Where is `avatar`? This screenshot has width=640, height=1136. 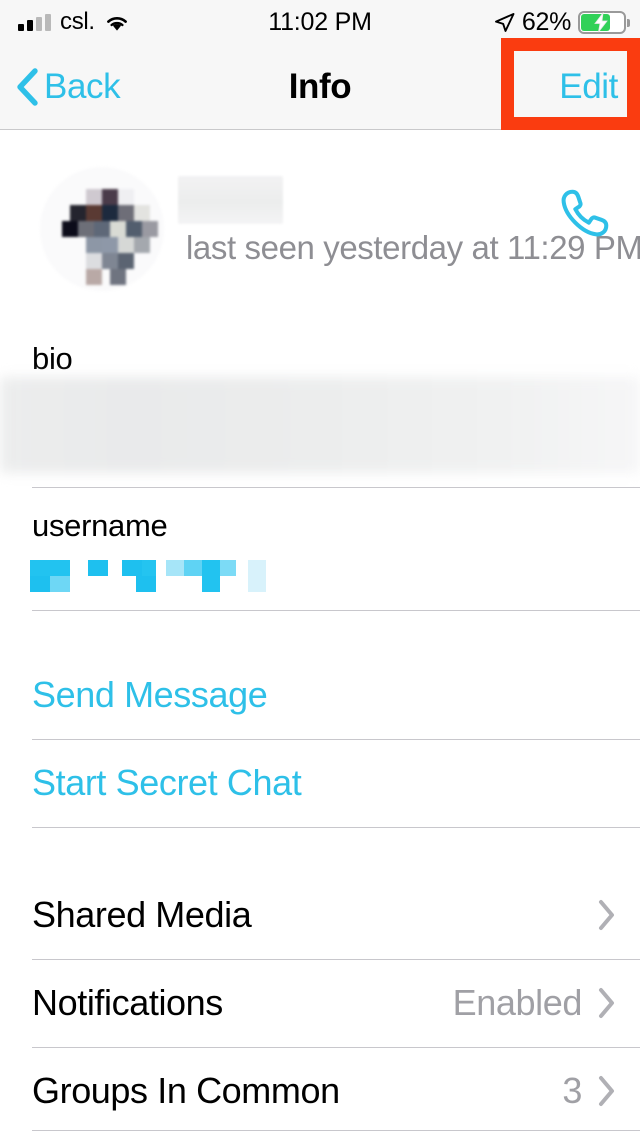 avatar is located at coordinates (102, 229).